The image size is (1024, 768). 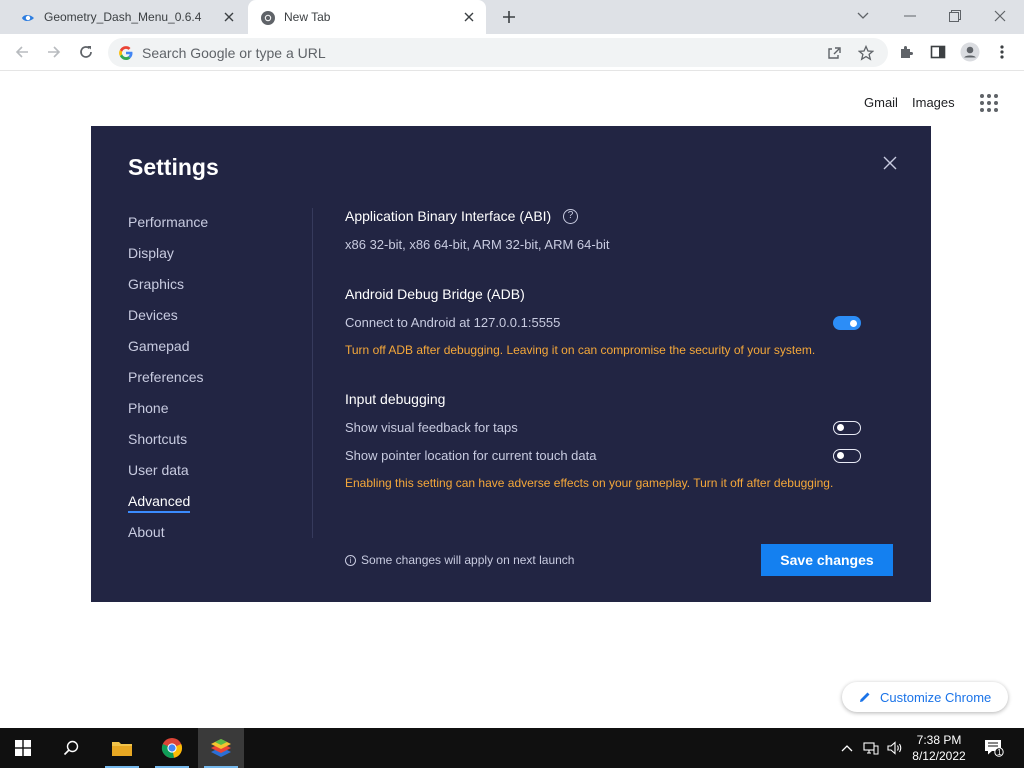 I want to click on nav-shortcuts: Shortcuts, so click(x=157, y=439).